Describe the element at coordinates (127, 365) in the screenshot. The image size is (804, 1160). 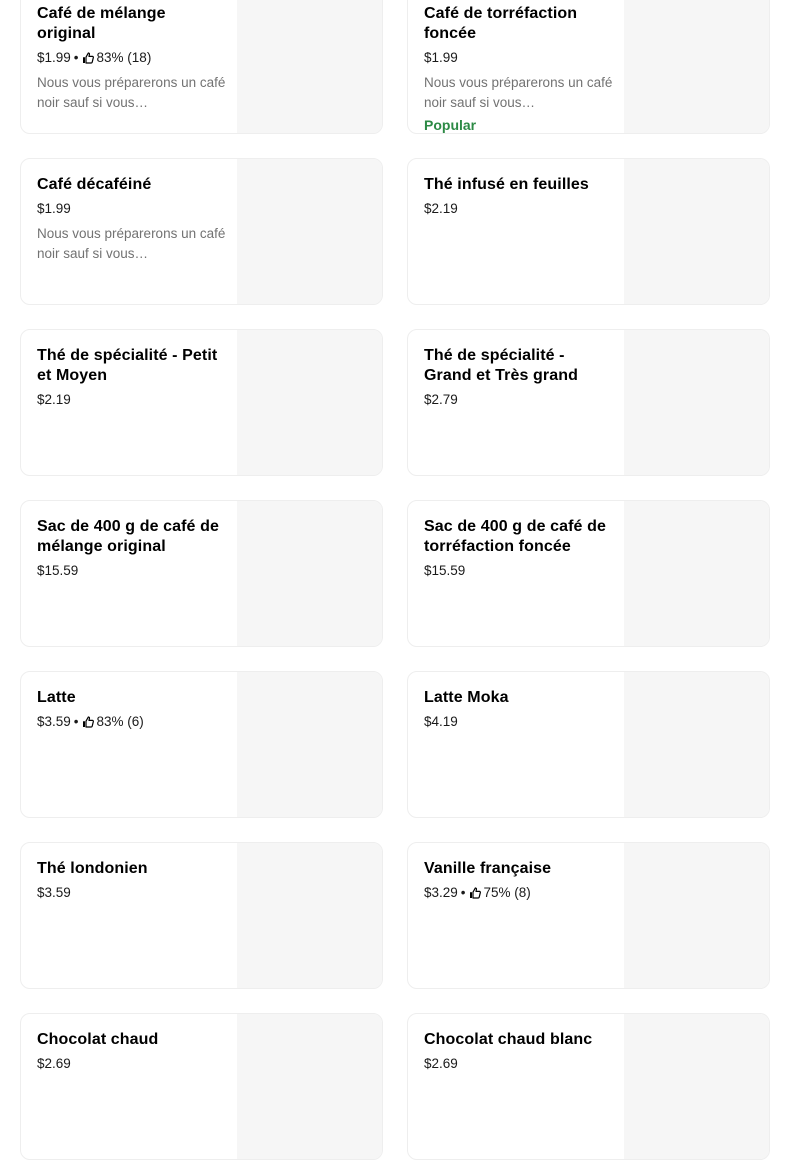
I see `menu-item-name: Thé de spécialité - Petit et Moyen` at that location.